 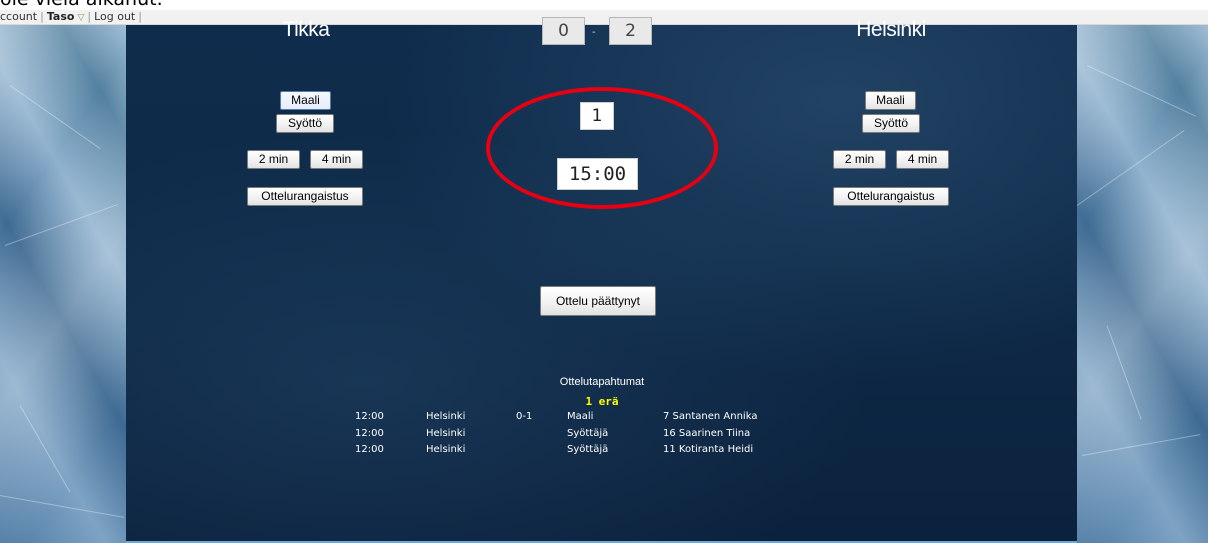 I want to click on highlight-circle, so click(x=602, y=148).